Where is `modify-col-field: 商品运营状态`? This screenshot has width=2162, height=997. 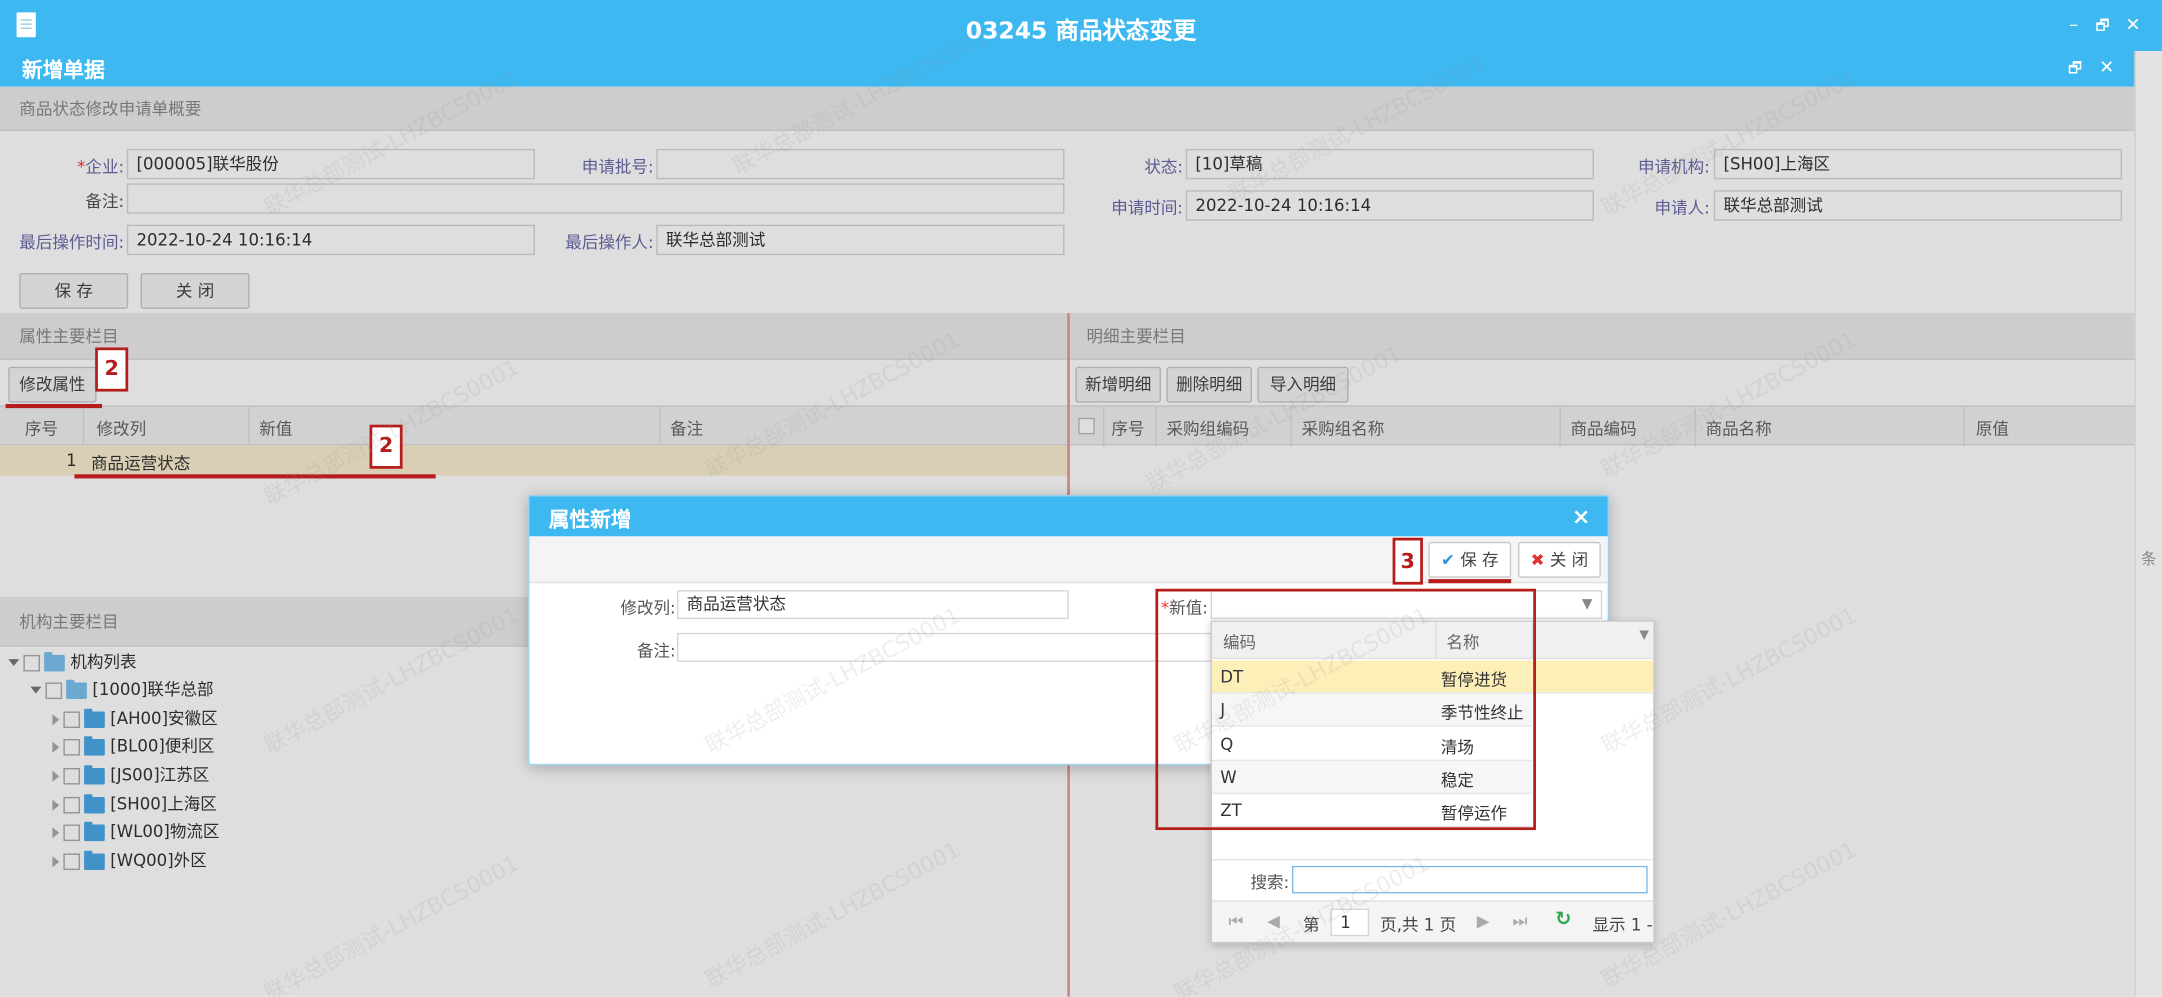 modify-col-field: 商品运营状态 is located at coordinates (872, 605).